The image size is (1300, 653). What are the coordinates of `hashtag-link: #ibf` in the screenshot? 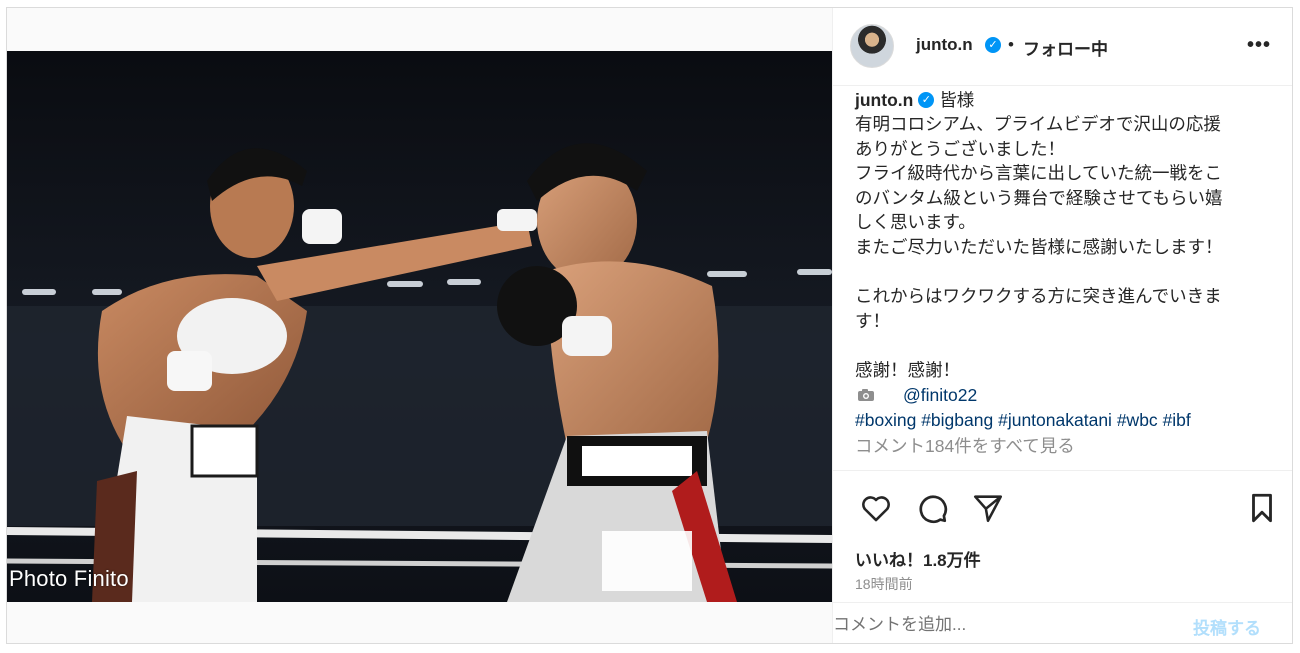 It's located at (1177, 420).